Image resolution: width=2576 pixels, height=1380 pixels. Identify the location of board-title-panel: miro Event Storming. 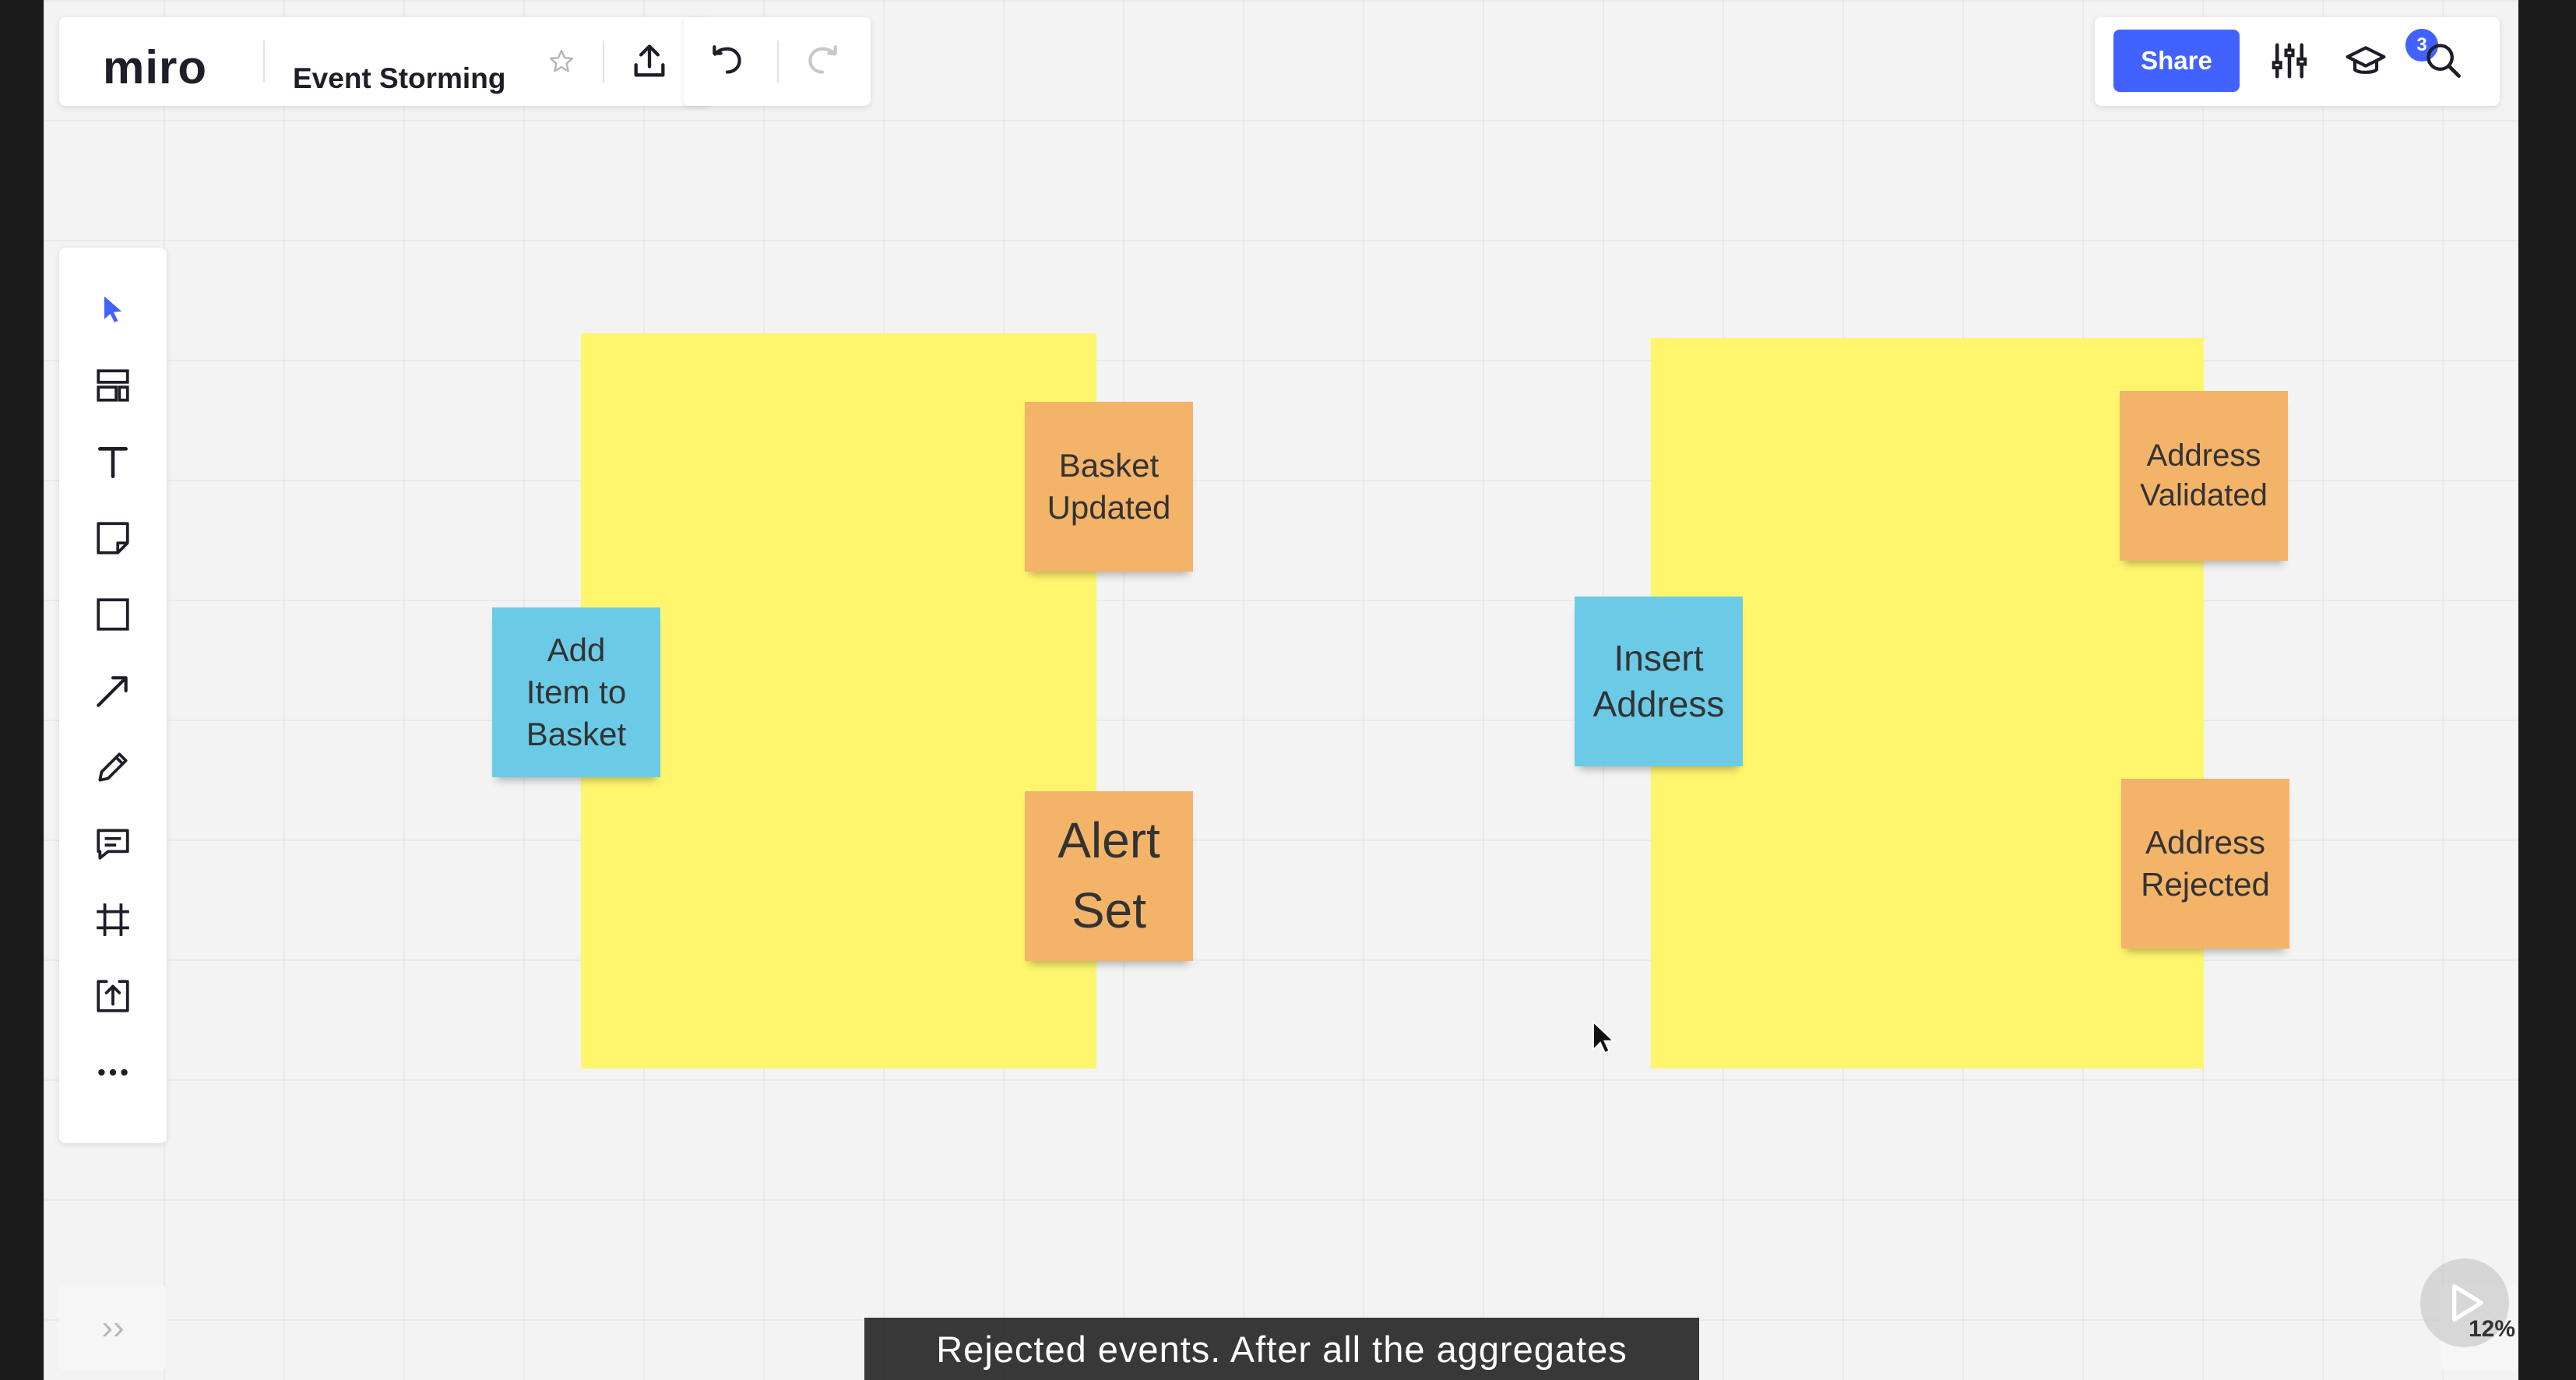
(385, 61).